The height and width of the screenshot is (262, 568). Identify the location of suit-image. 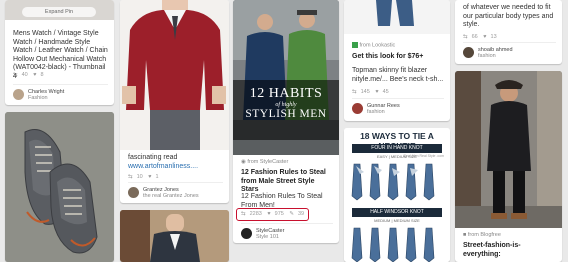
(174, 236).